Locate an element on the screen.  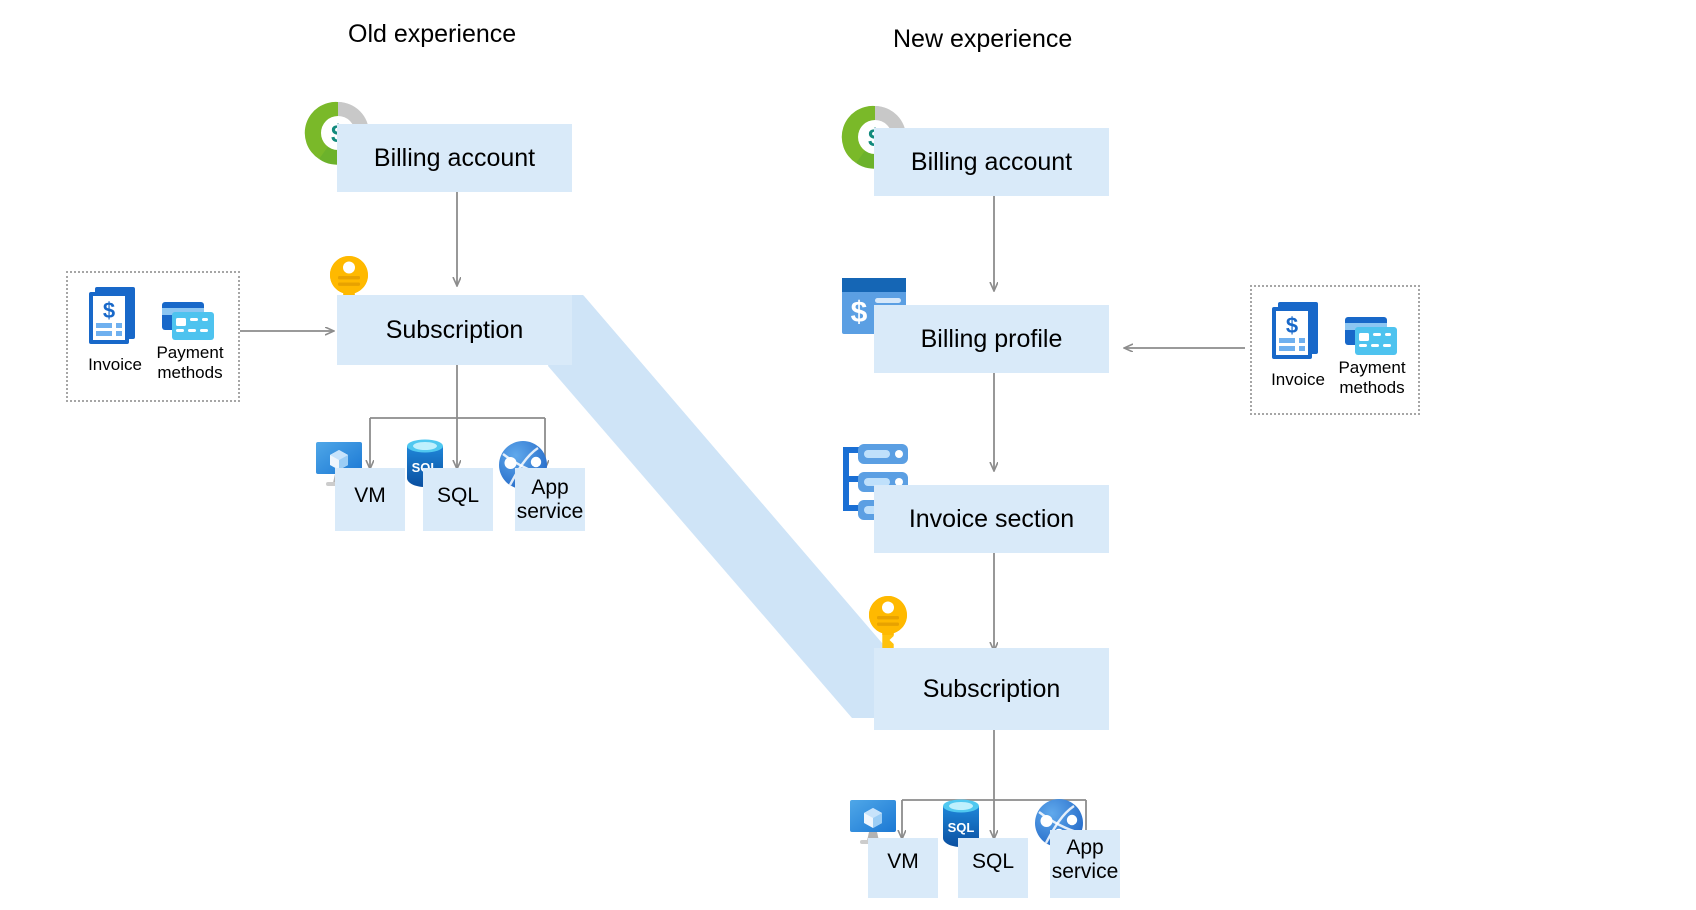
node-right-billing-account-label: Billing account is located at coordinates (991, 161).